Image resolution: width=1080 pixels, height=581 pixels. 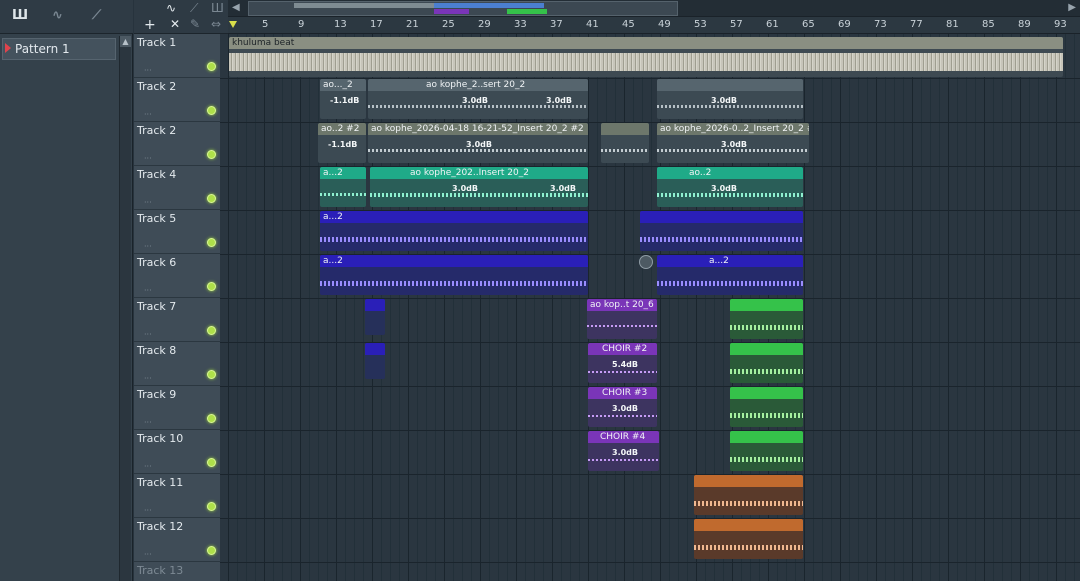 I want to click on scroll-left-icon: ◀, so click(x=236, y=7).